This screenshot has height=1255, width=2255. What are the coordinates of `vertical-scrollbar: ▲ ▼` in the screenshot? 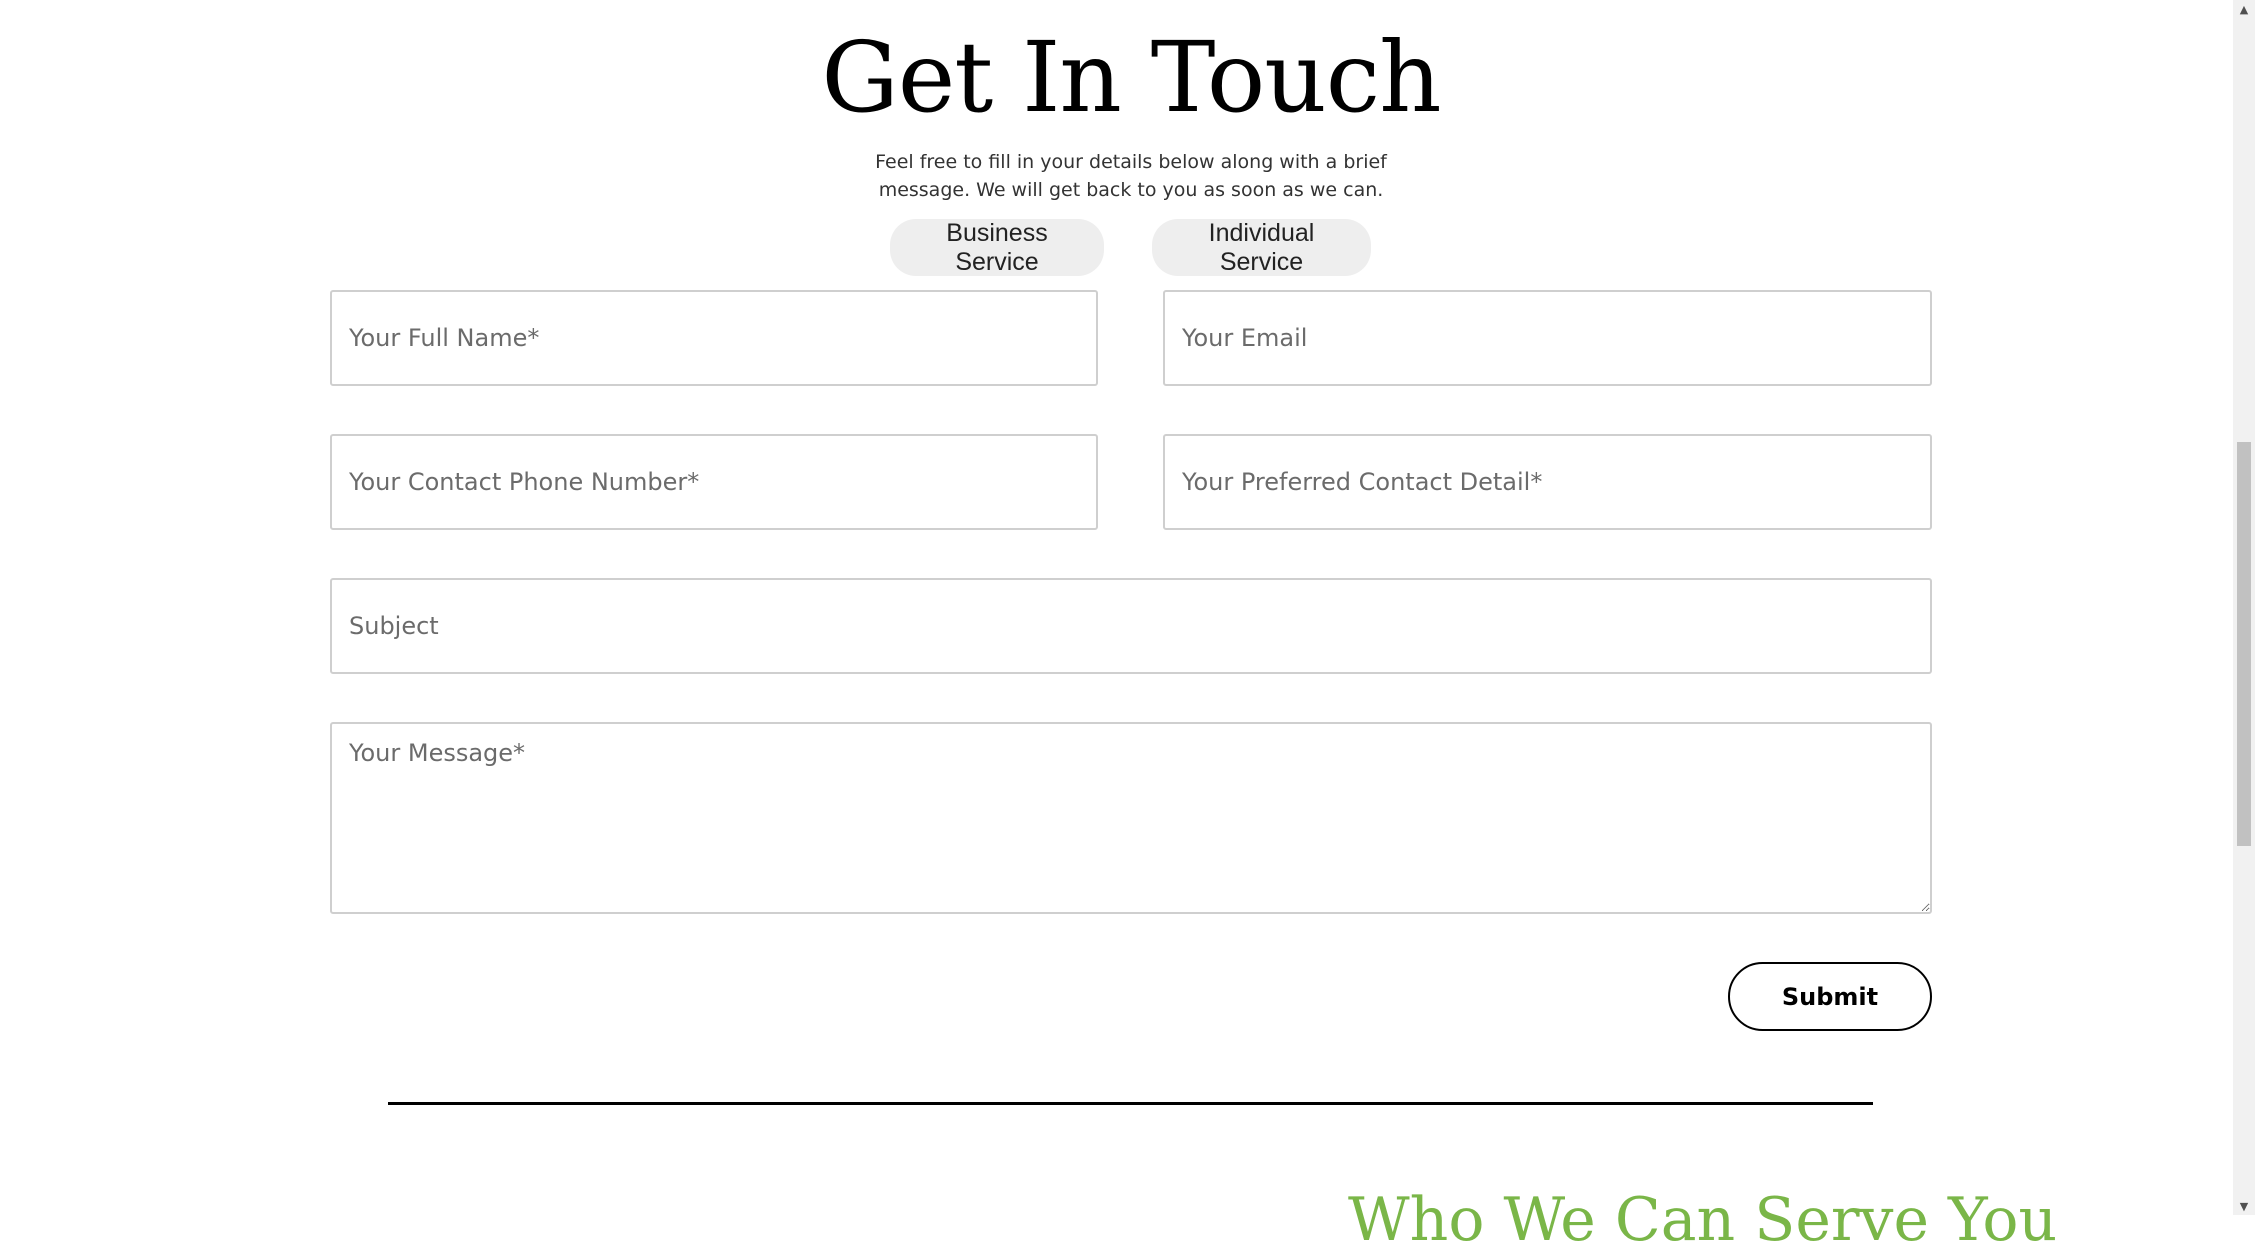 It's located at (2244, 607).